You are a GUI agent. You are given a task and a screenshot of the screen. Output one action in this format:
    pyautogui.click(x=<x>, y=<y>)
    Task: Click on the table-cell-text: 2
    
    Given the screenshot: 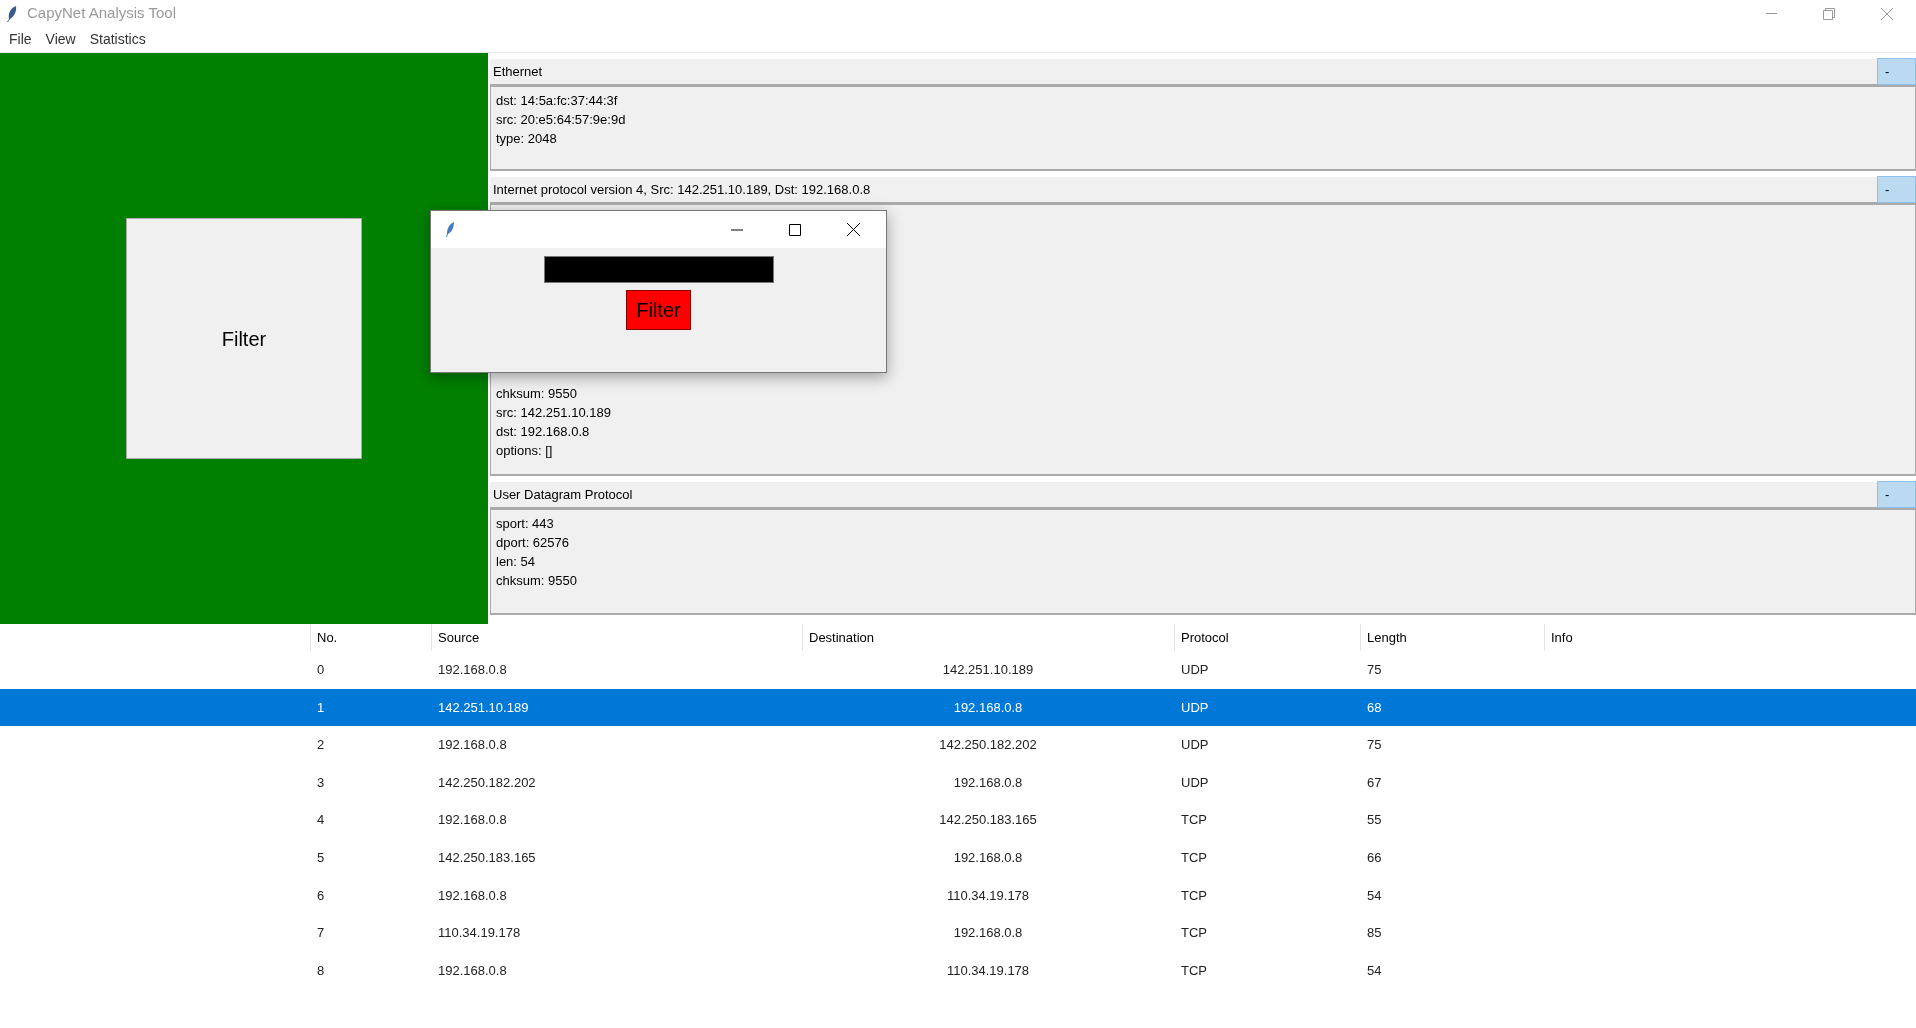 What is the action you would take?
    pyautogui.click(x=321, y=745)
    